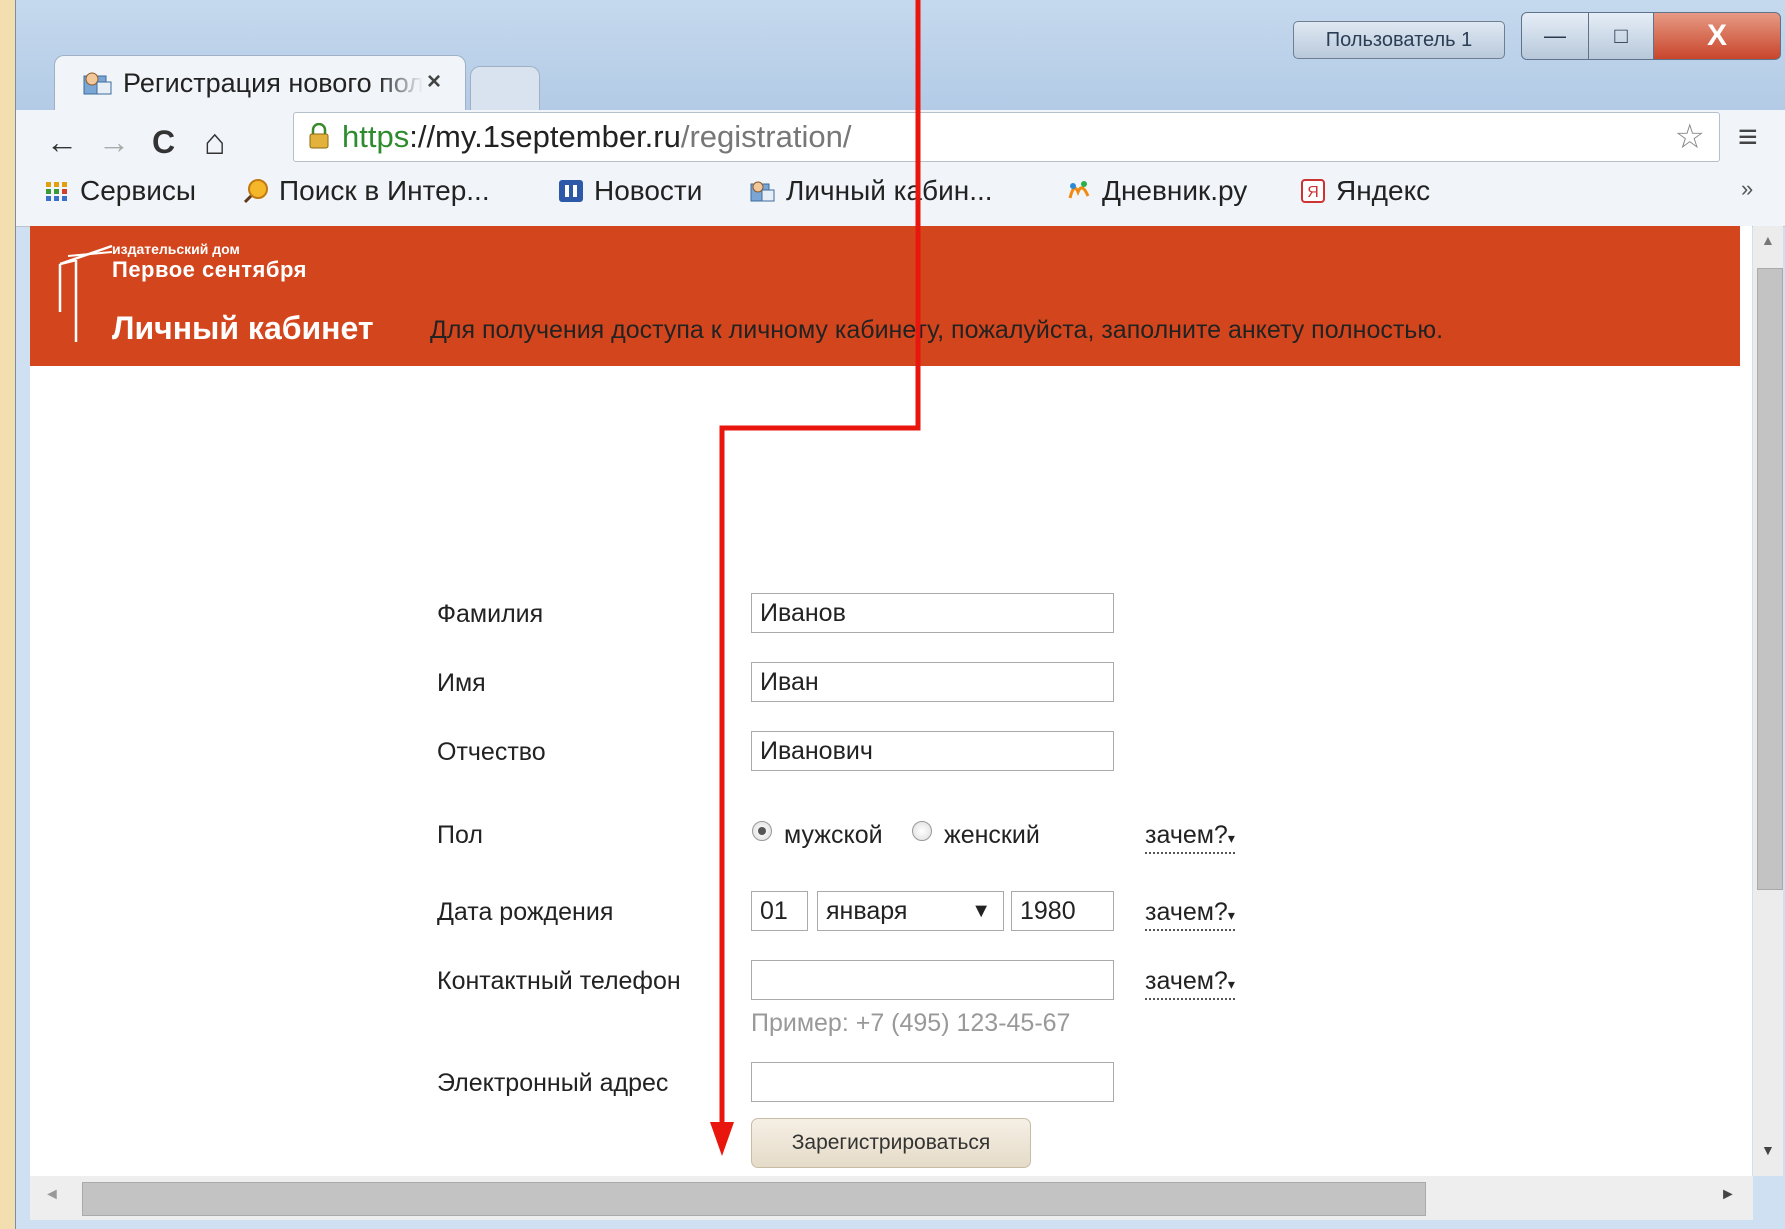 The width and height of the screenshot is (1785, 1229). What do you see at coordinates (1728, 1195) in the screenshot?
I see `scroll-right-icon: ►` at bounding box center [1728, 1195].